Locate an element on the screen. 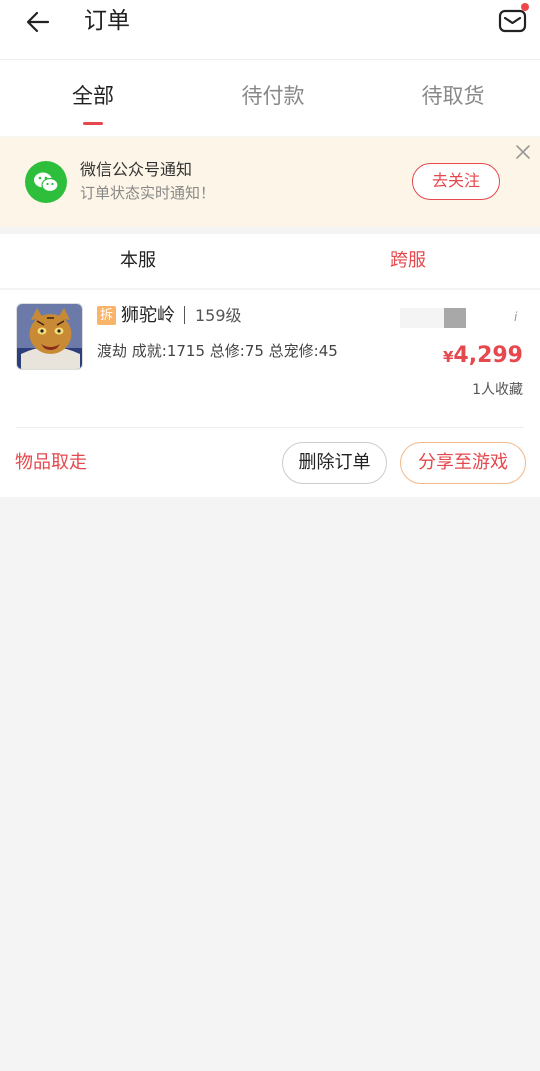  order-tabs: 全部 待付款 待取货 is located at coordinates (270, 98).